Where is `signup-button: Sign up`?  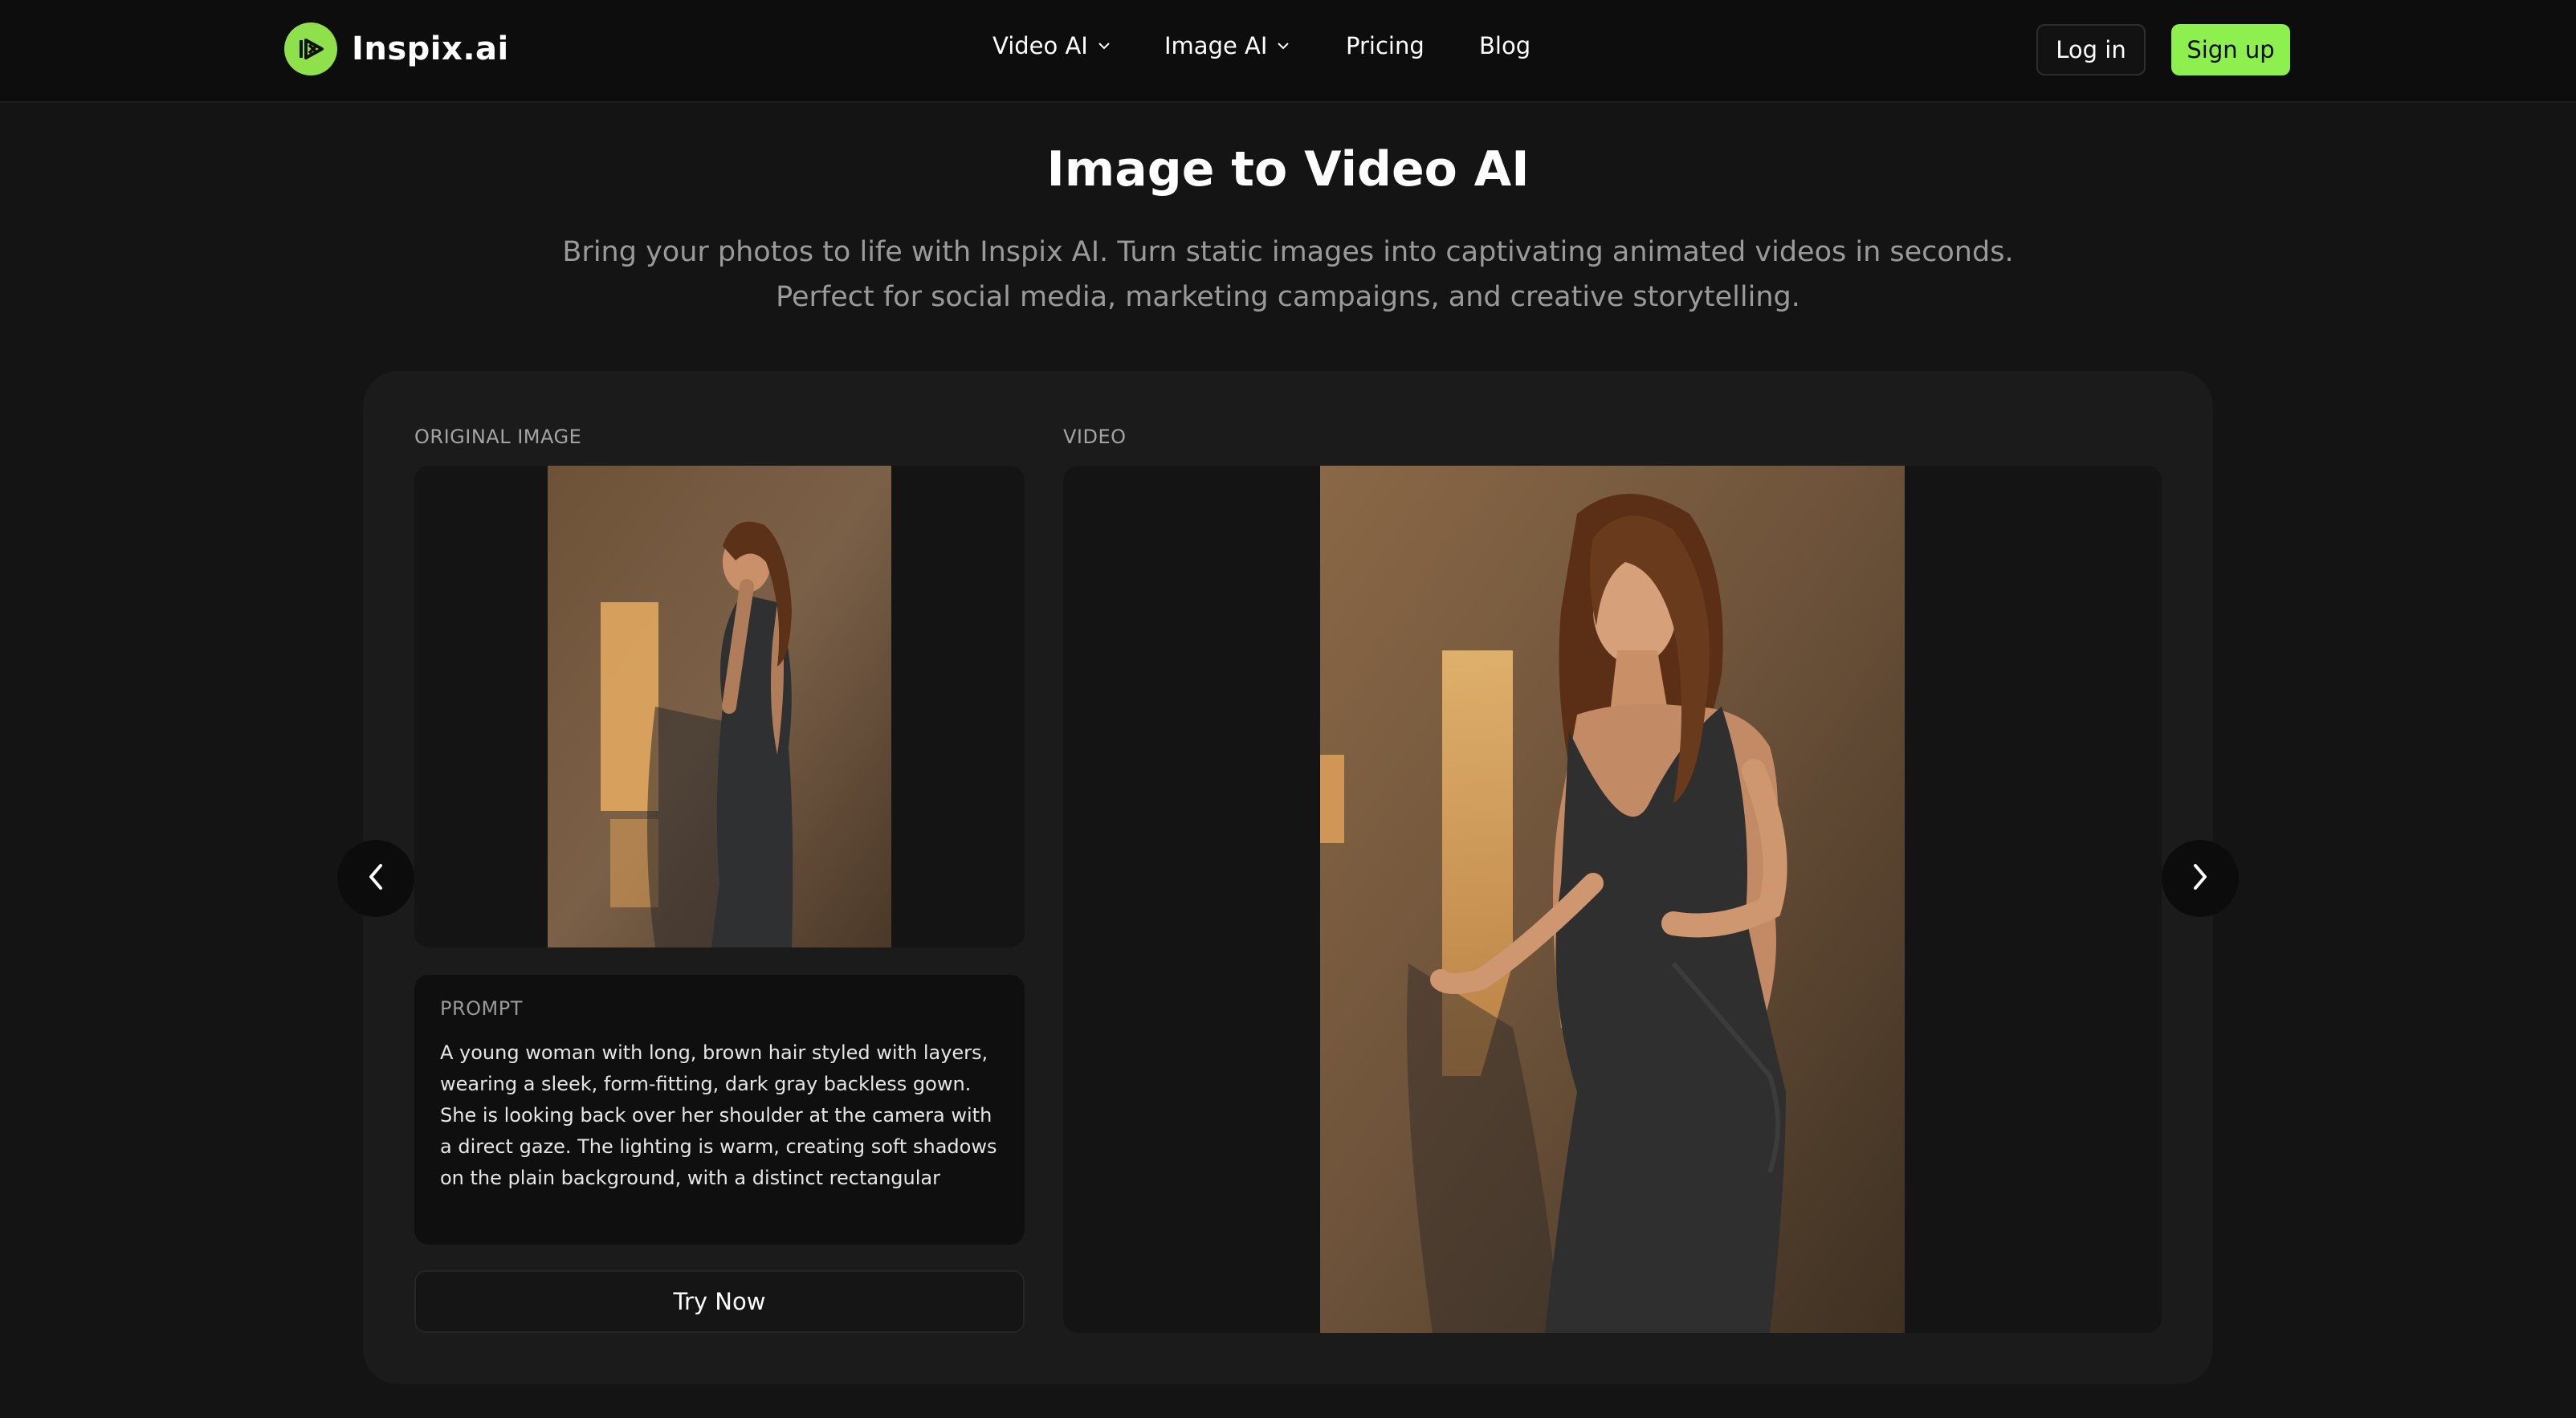
signup-button: Sign up is located at coordinates (2230, 50).